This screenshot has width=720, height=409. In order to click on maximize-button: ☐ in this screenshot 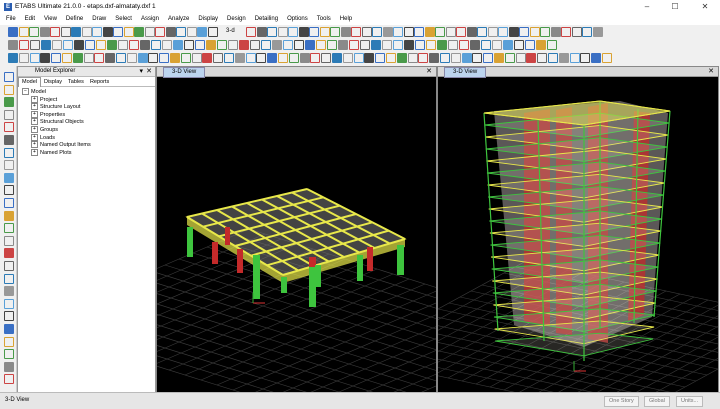, I will do `click(675, 7)`.